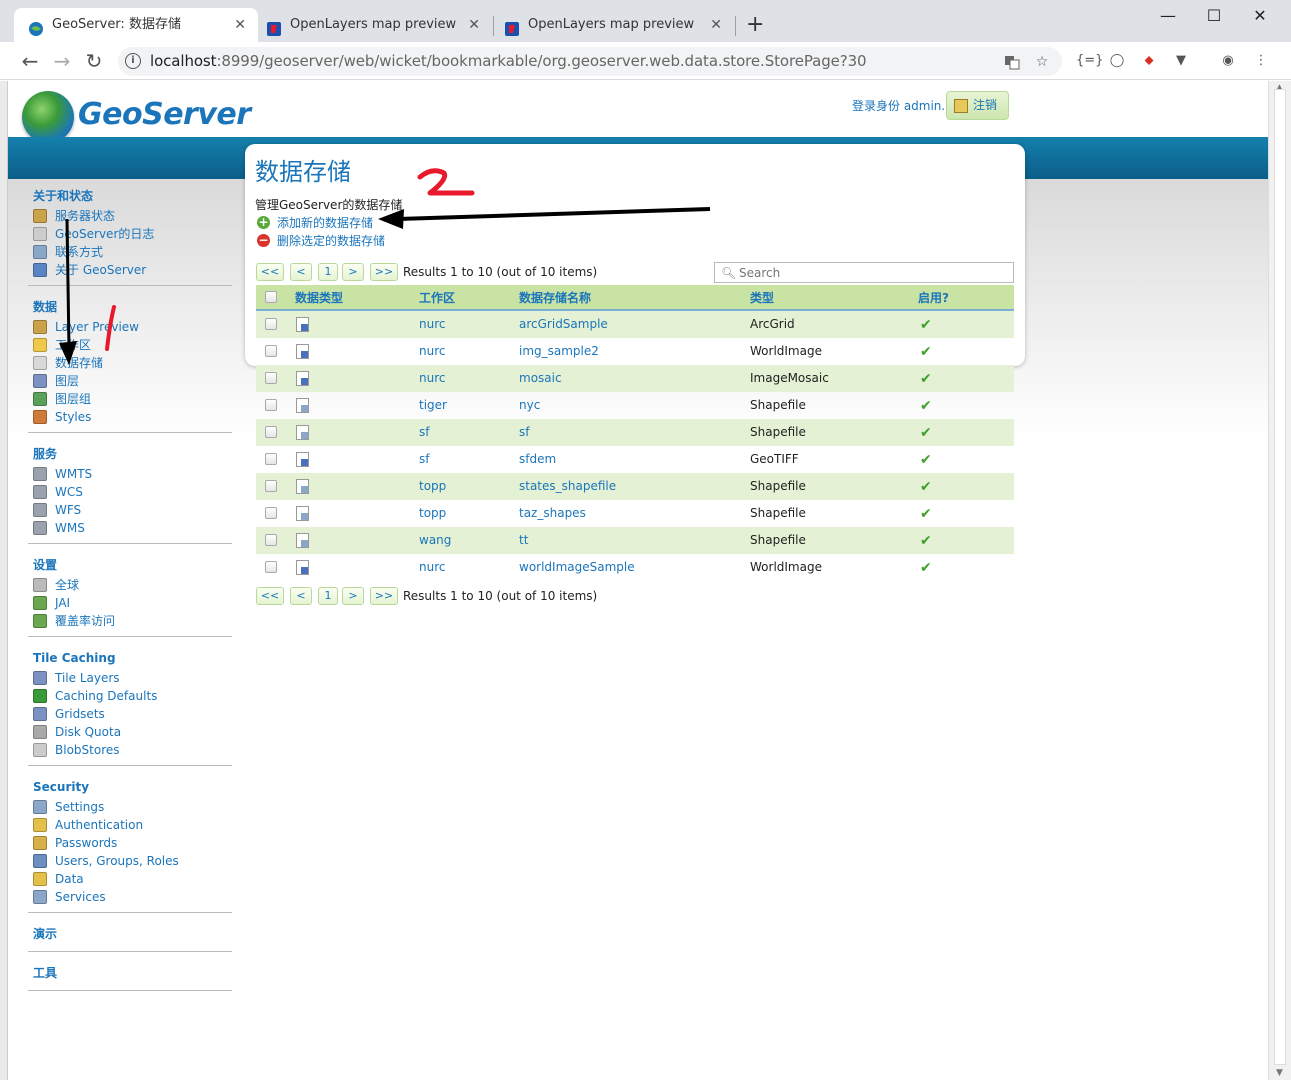 The height and width of the screenshot is (1080, 1291). What do you see at coordinates (567, 486) in the screenshot?
I see `row-store-name-link: states_shapefile` at bounding box center [567, 486].